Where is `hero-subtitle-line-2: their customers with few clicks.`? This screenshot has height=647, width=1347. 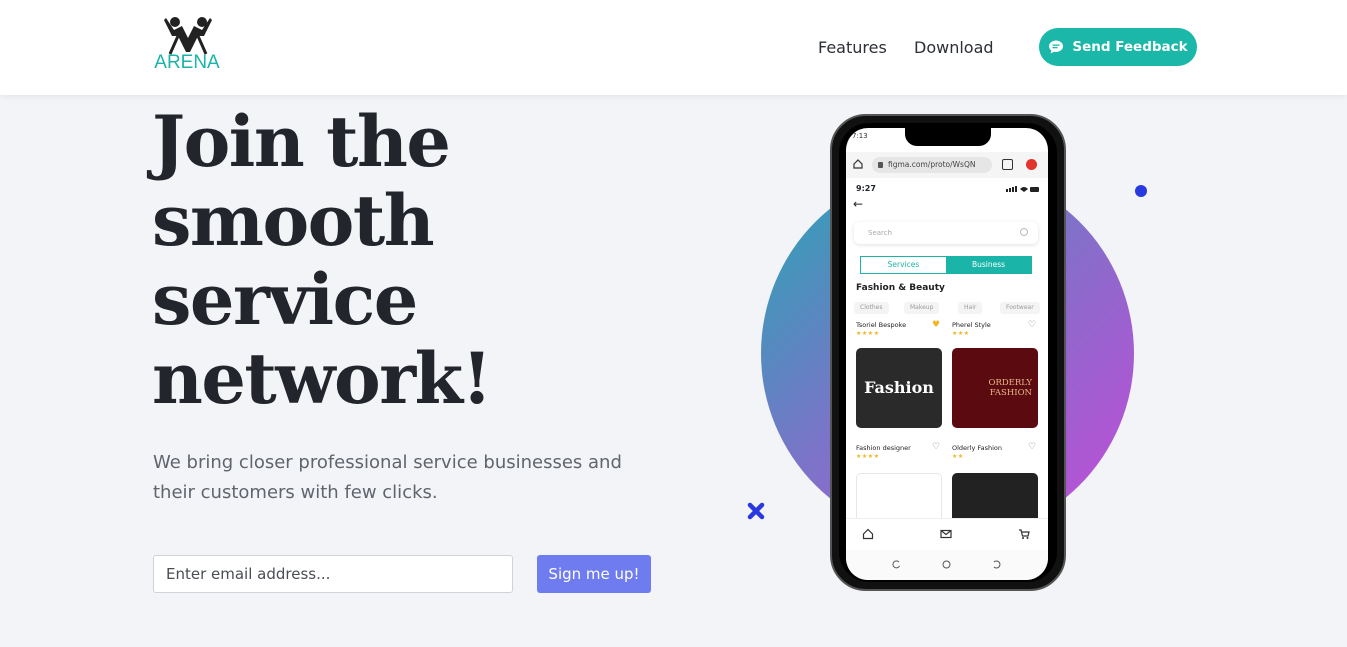
hero-subtitle-line-2: their customers with few clicks. is located at coordinates (295, 492).